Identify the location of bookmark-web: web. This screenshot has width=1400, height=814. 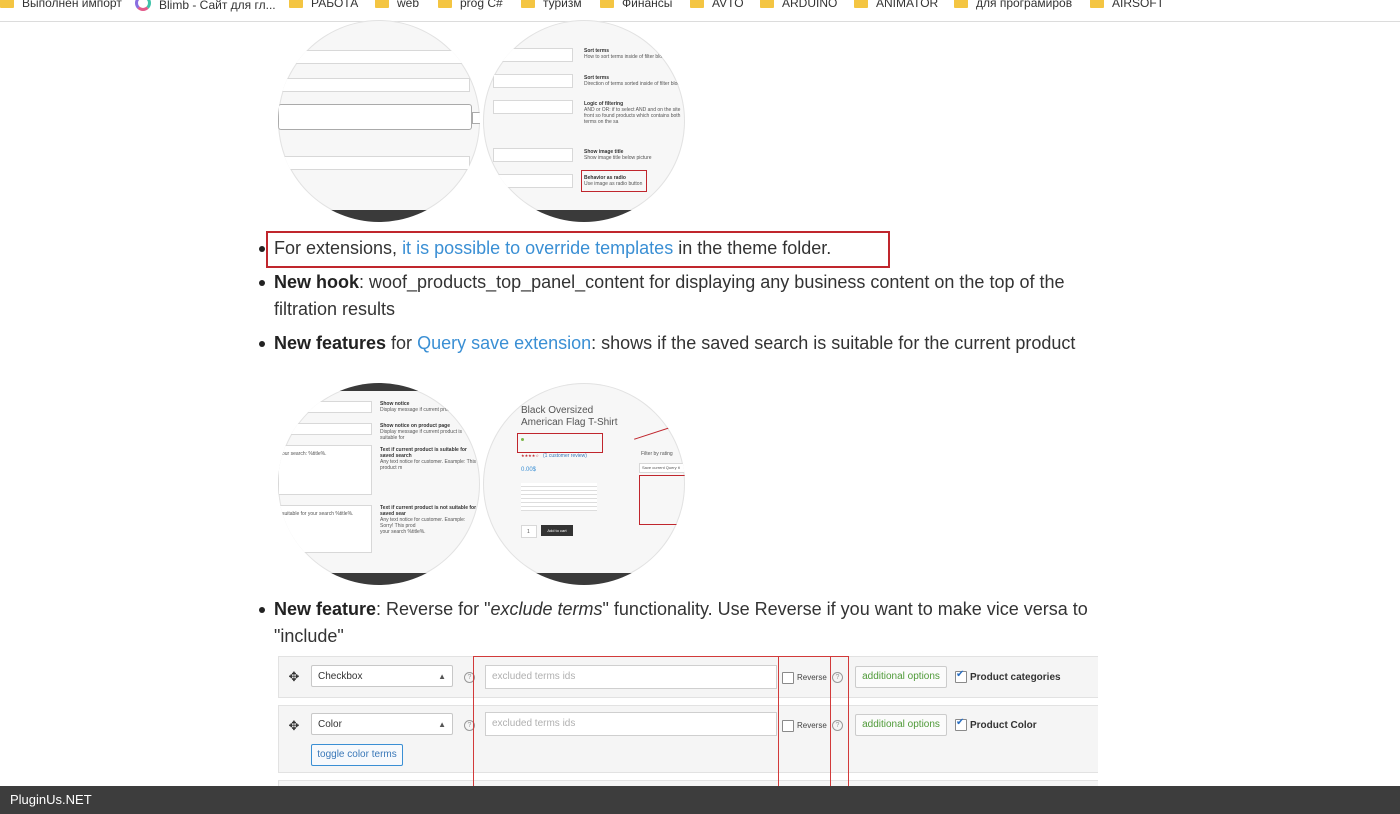
(397, 5).